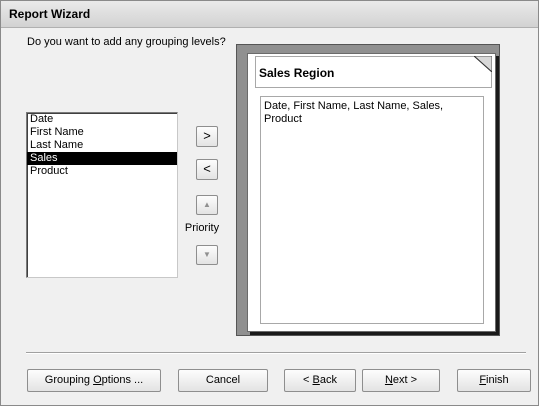 The height and width of the screenshot is (406, 539). I want to click on cancel-label: Cancel, so click(223, 380).